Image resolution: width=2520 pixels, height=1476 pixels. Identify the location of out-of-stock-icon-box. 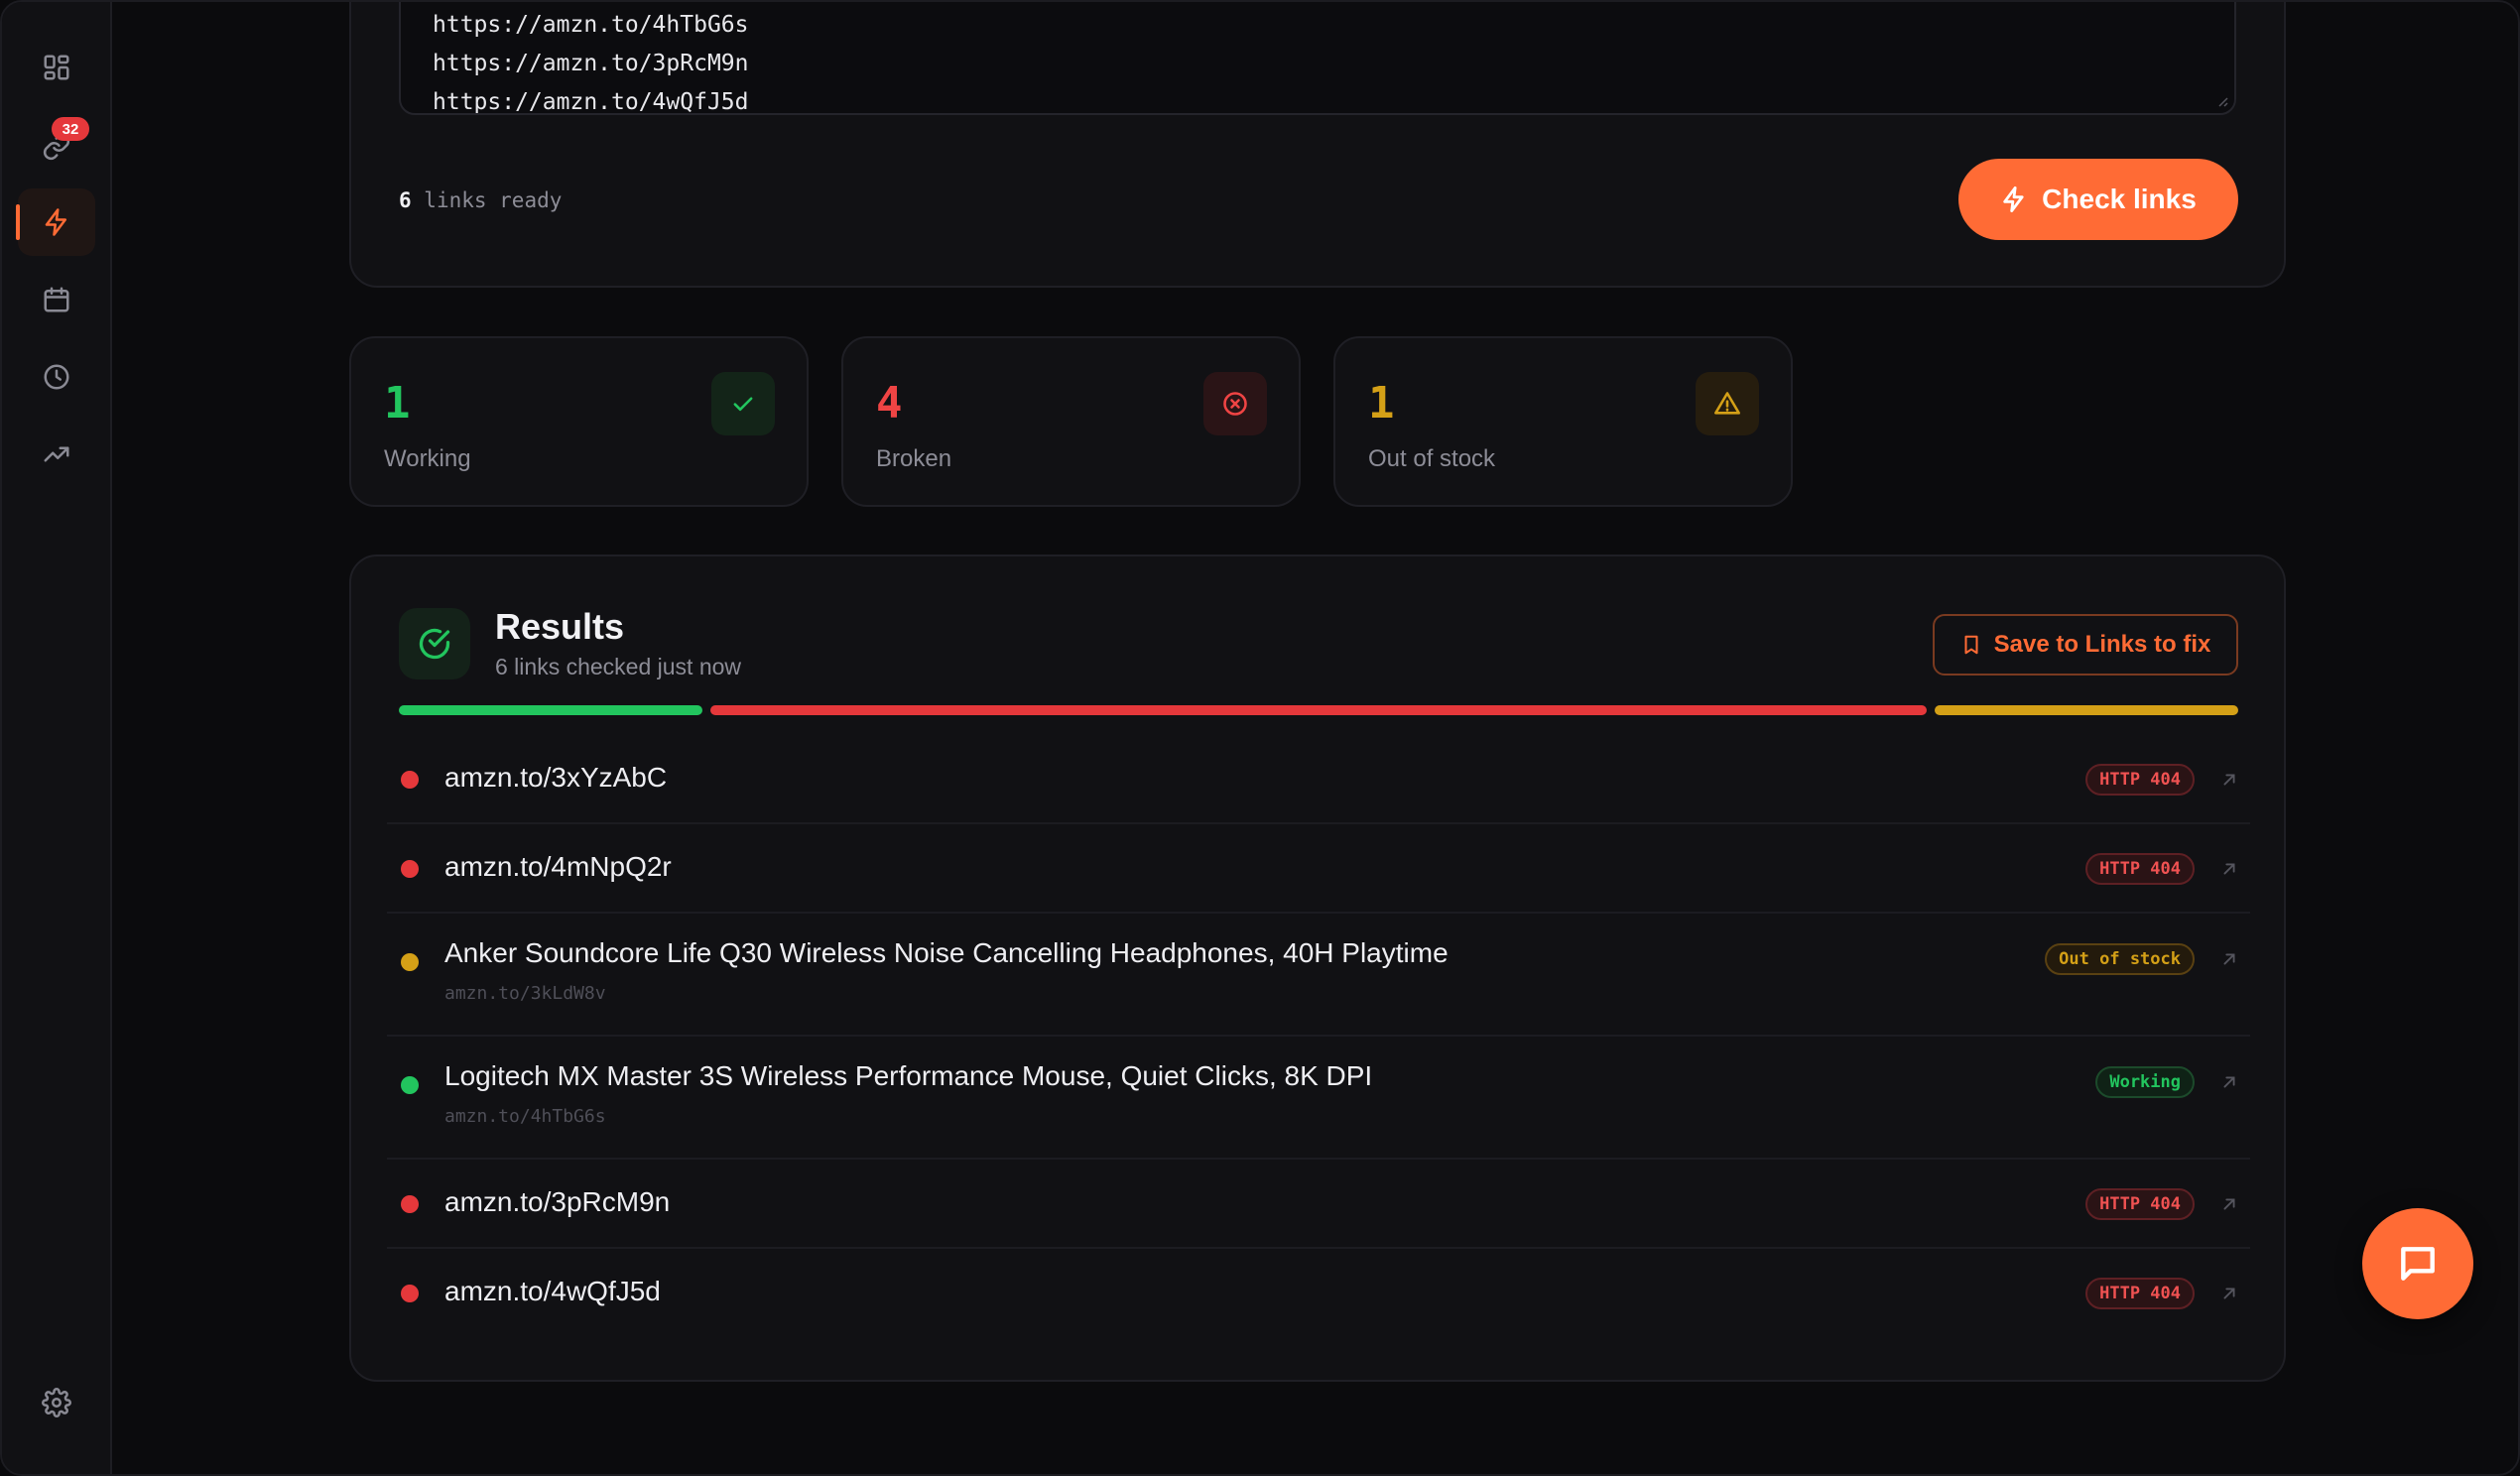
(1727, 403).